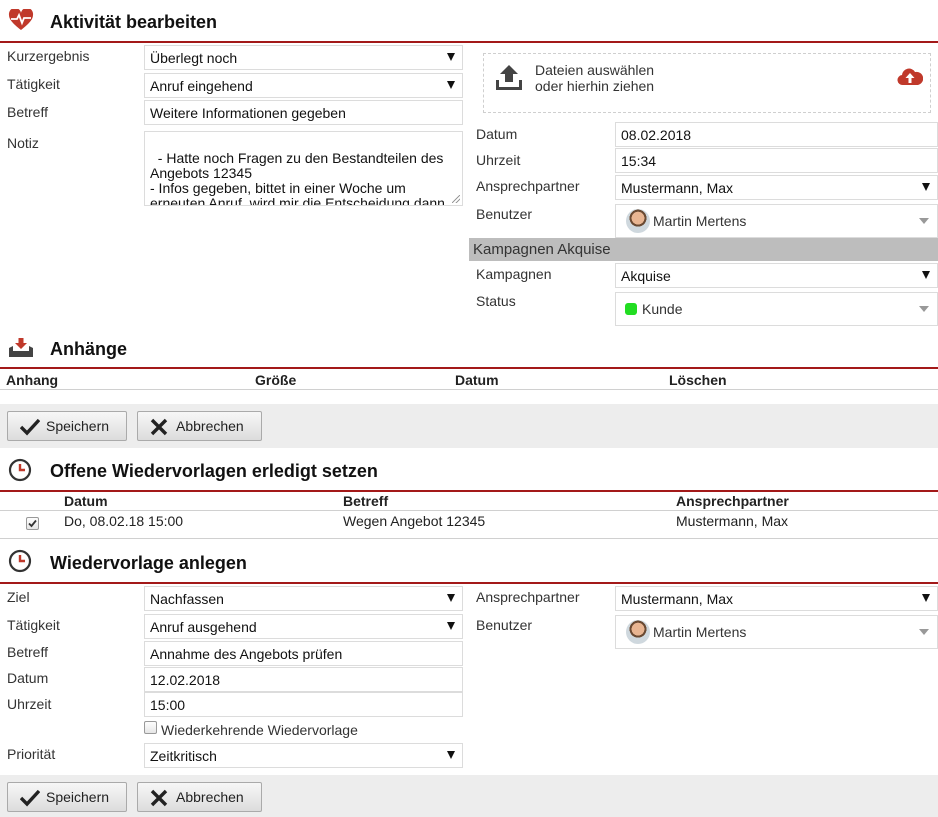 This screenshot has width=938, height=817. Describe the element at coordinates (776, 187) in the screenshot. I see `ansprechpartner-select: Mustermann, Max` at that location.